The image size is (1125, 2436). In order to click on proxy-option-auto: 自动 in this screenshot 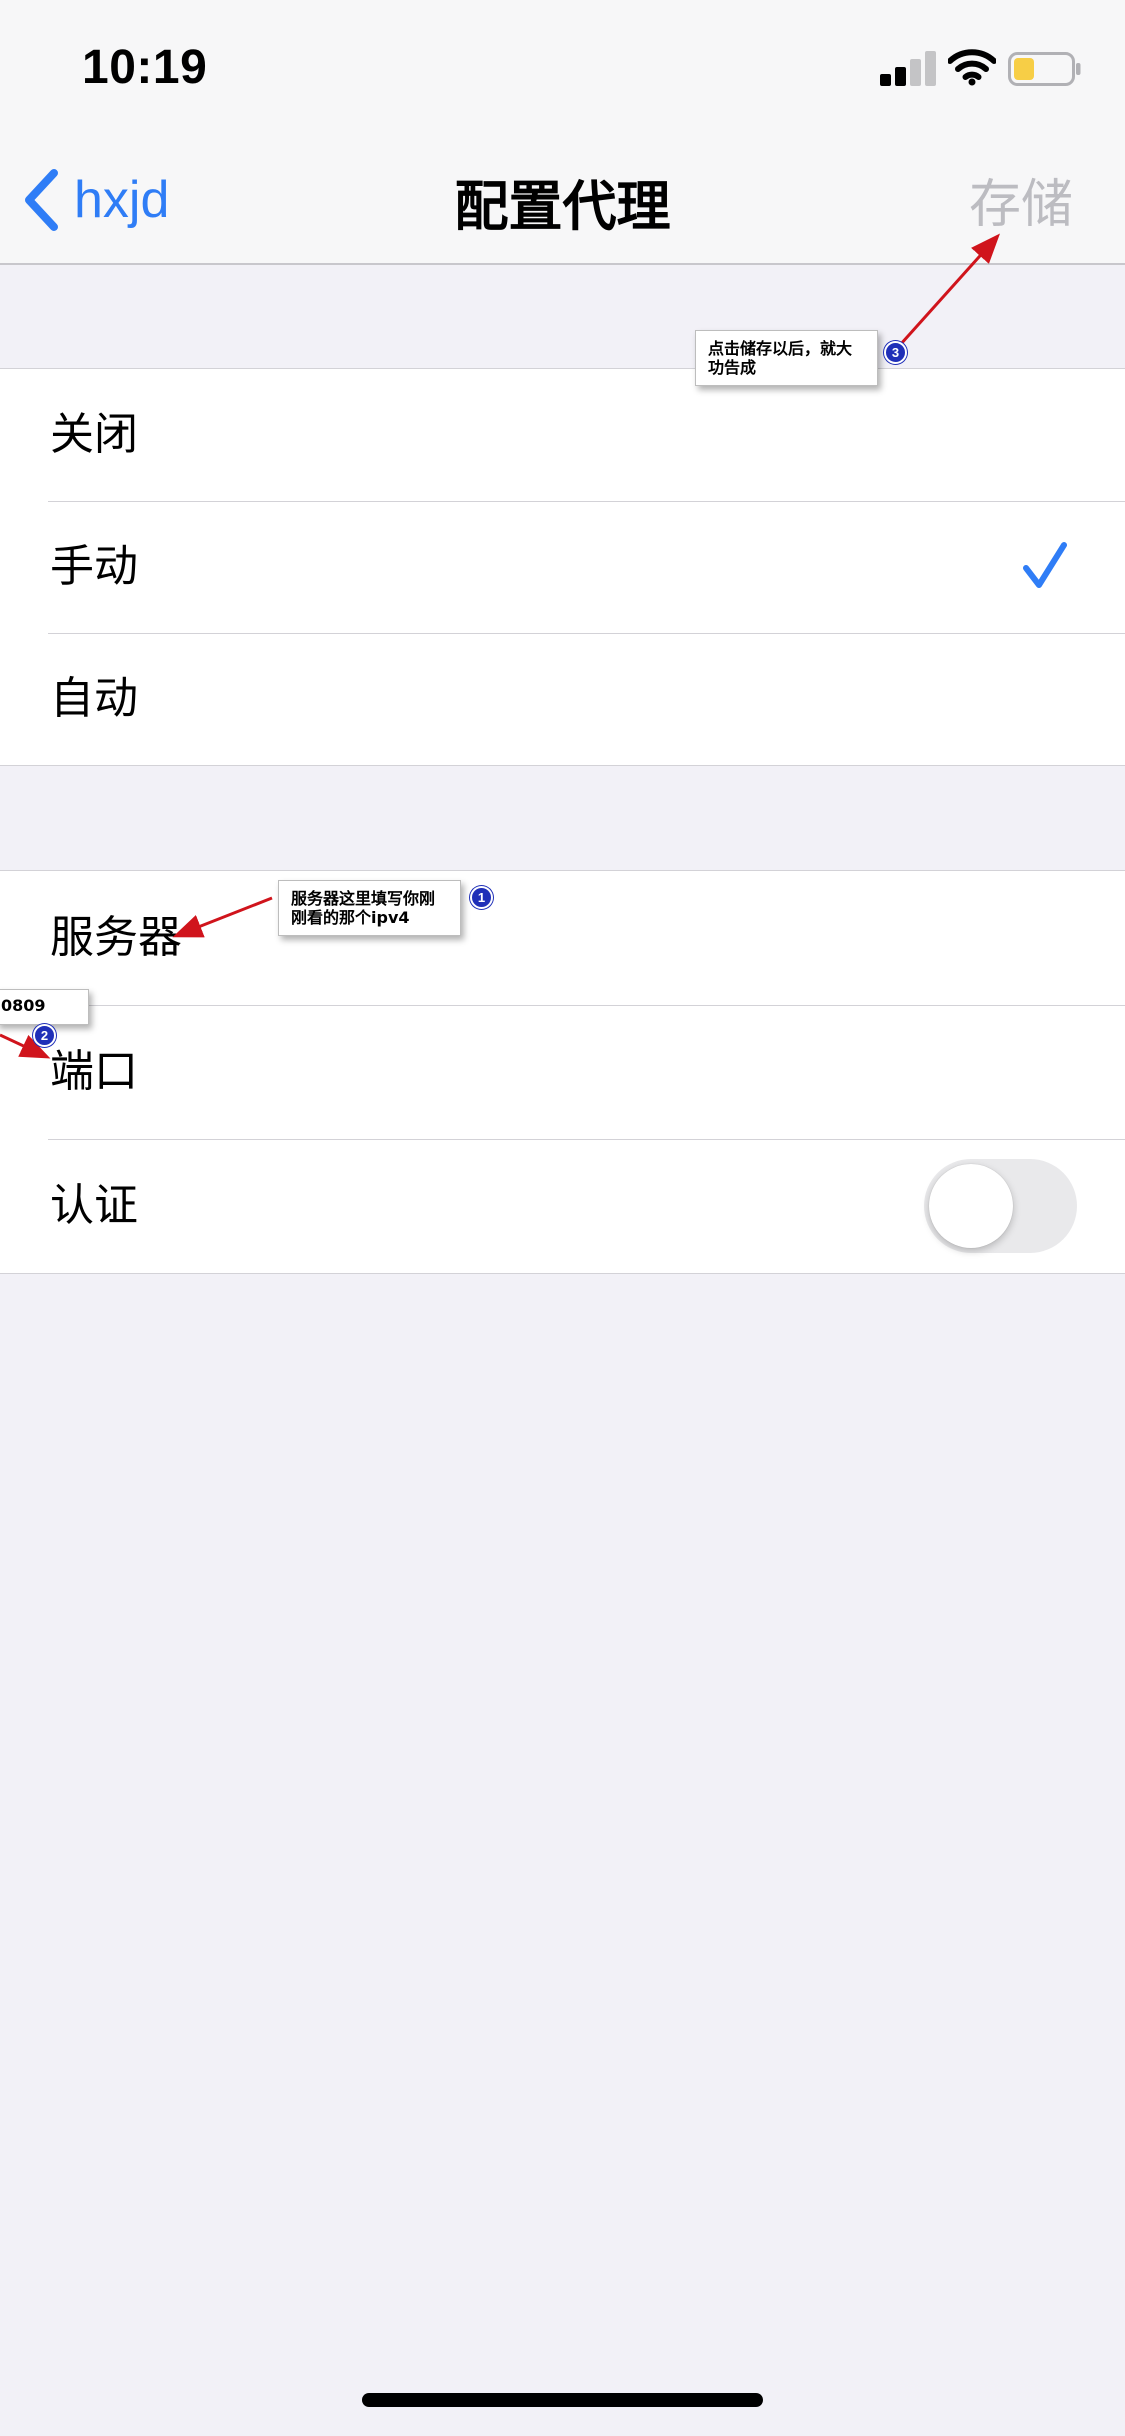, I will do `click(562, 699)`.